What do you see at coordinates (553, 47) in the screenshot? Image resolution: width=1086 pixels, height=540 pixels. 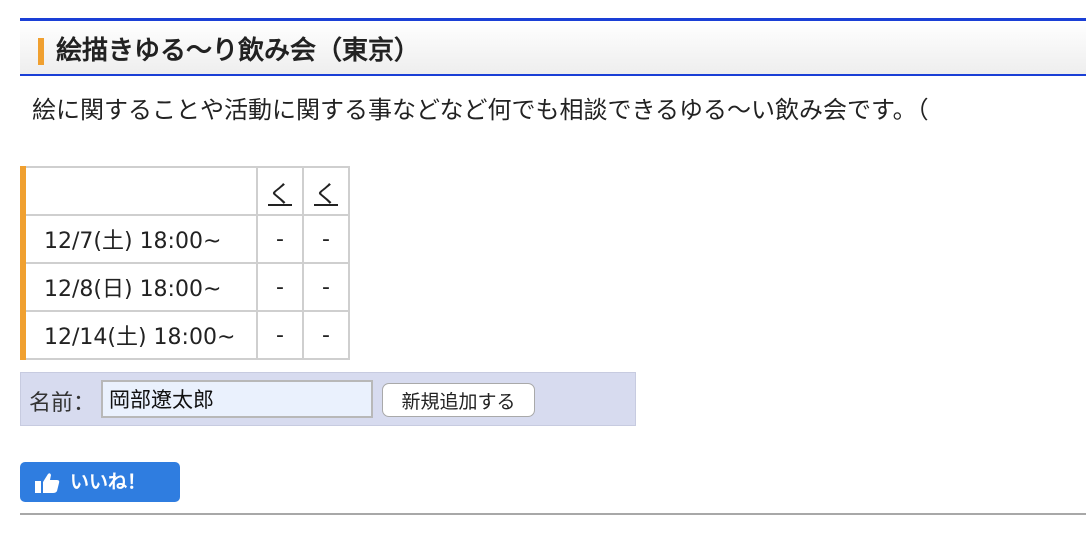 I see `event-title-bar: 絵描きゆる〜り飲み会（東京）` at bounding box center [553, 47].